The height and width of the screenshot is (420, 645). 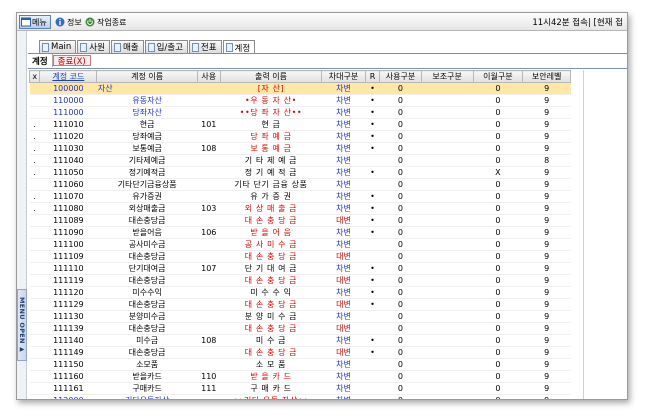 What do you see at coordinates (271, 184) in the screenshot?
I see `print-name: 기타 단기 금융 상품` at bounding box center [271, 184].